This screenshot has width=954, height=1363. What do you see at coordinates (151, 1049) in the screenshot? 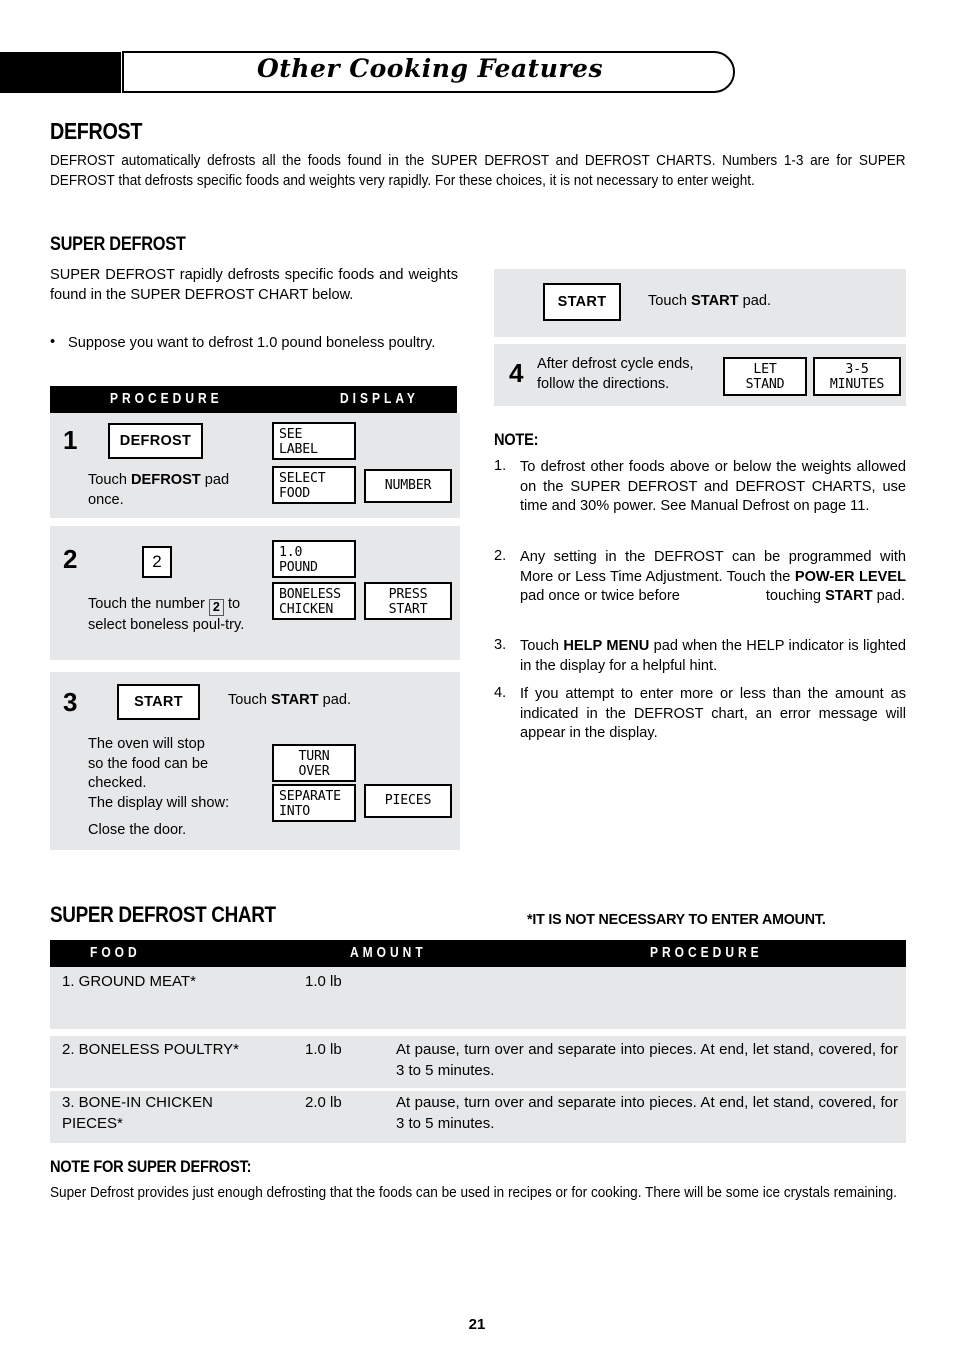
I see `chart-row-2-food: 2. BONELESS POULTRY*` at bounding box center [151, 1049].